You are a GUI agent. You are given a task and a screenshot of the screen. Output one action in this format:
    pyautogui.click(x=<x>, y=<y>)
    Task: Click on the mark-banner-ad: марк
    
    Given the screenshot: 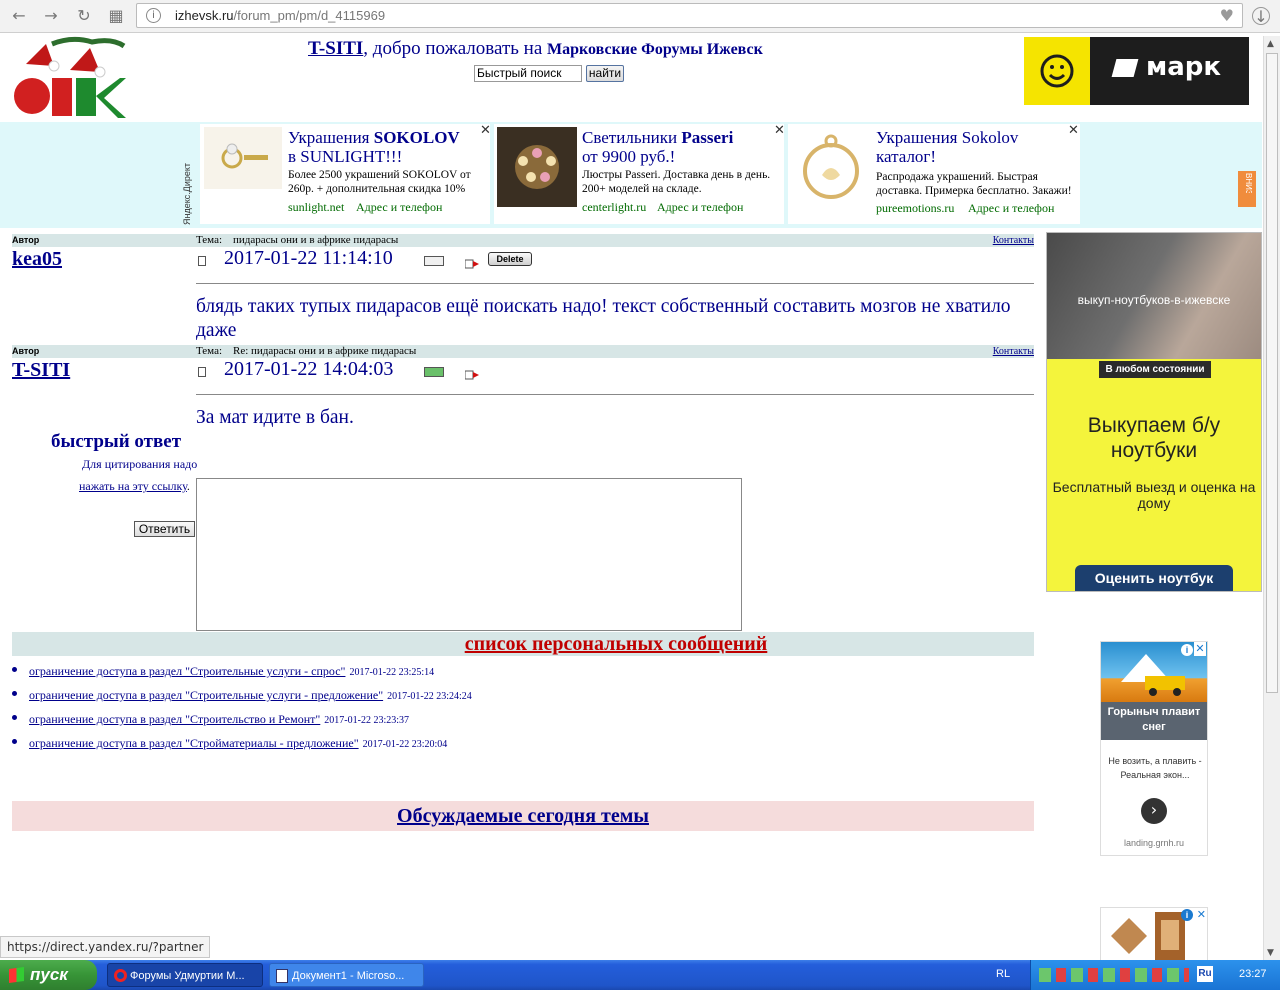 What is the action you would take?
    pyautogui.click(x=1136, y=71)
    